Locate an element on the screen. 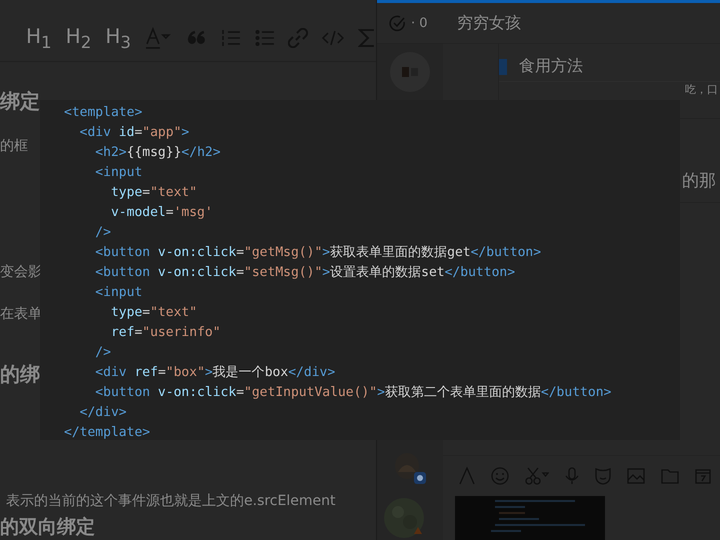 The width and height of the screenshot is (720, 540). calendar-icon is located at coordinates (703, 476).